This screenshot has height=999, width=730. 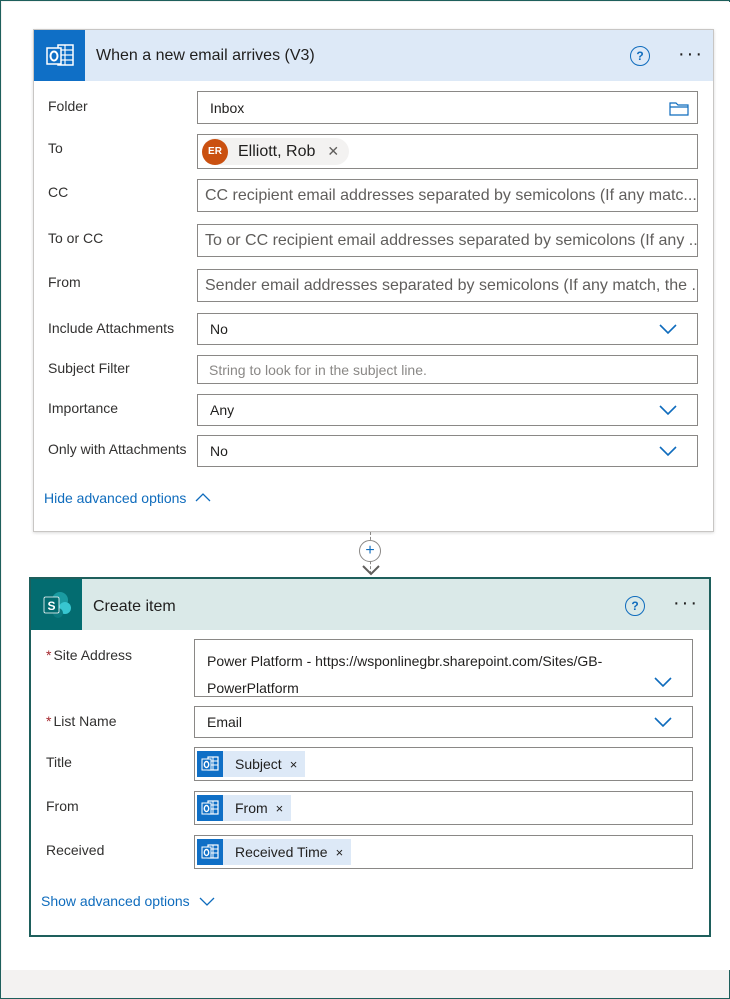 What do you see at coordinates (68, 106) in the screenshot?
I see `folder-label: Folder` at bounding box center [68, 106].